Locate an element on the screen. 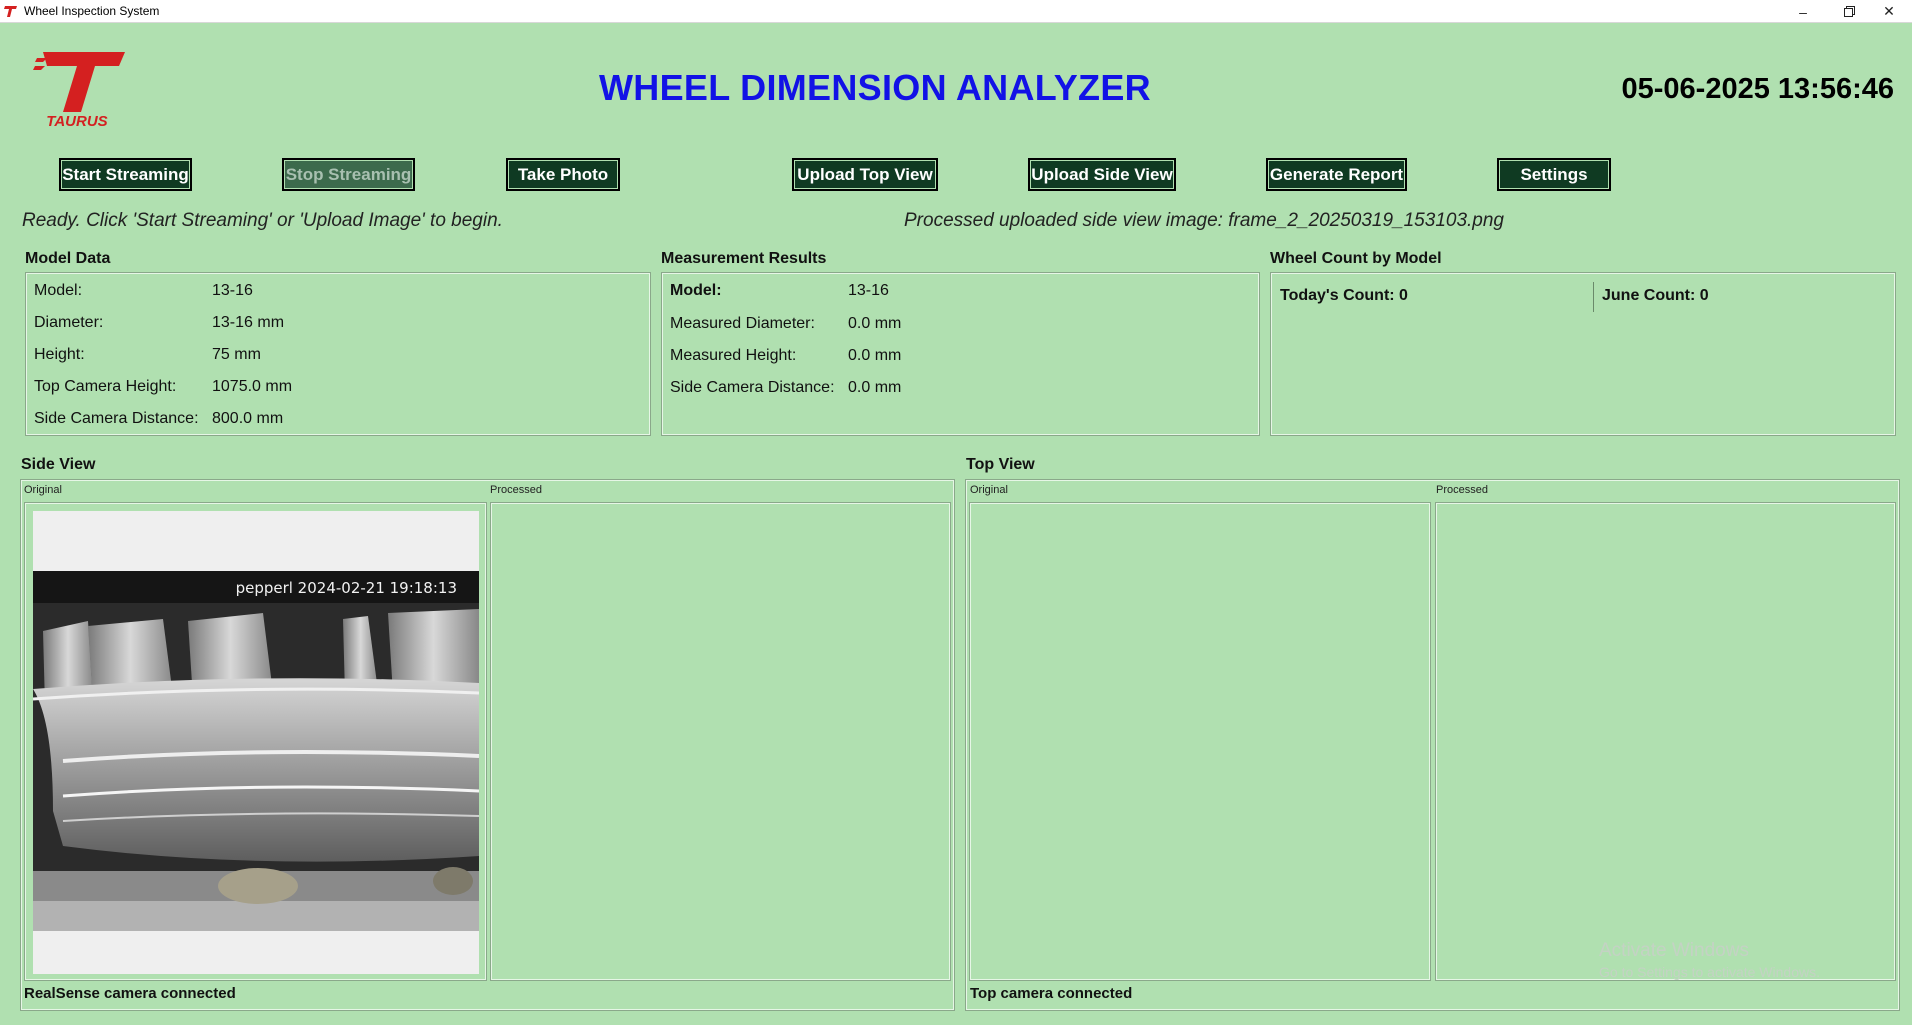 This screenshot has width=1912, height=1025. todays-count: Today's Count: 0 is located at coordinates (1344, 295).